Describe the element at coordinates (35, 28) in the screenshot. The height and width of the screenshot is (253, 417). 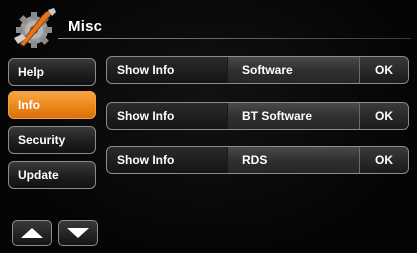
I see `gear-wrench-icon` at that location.